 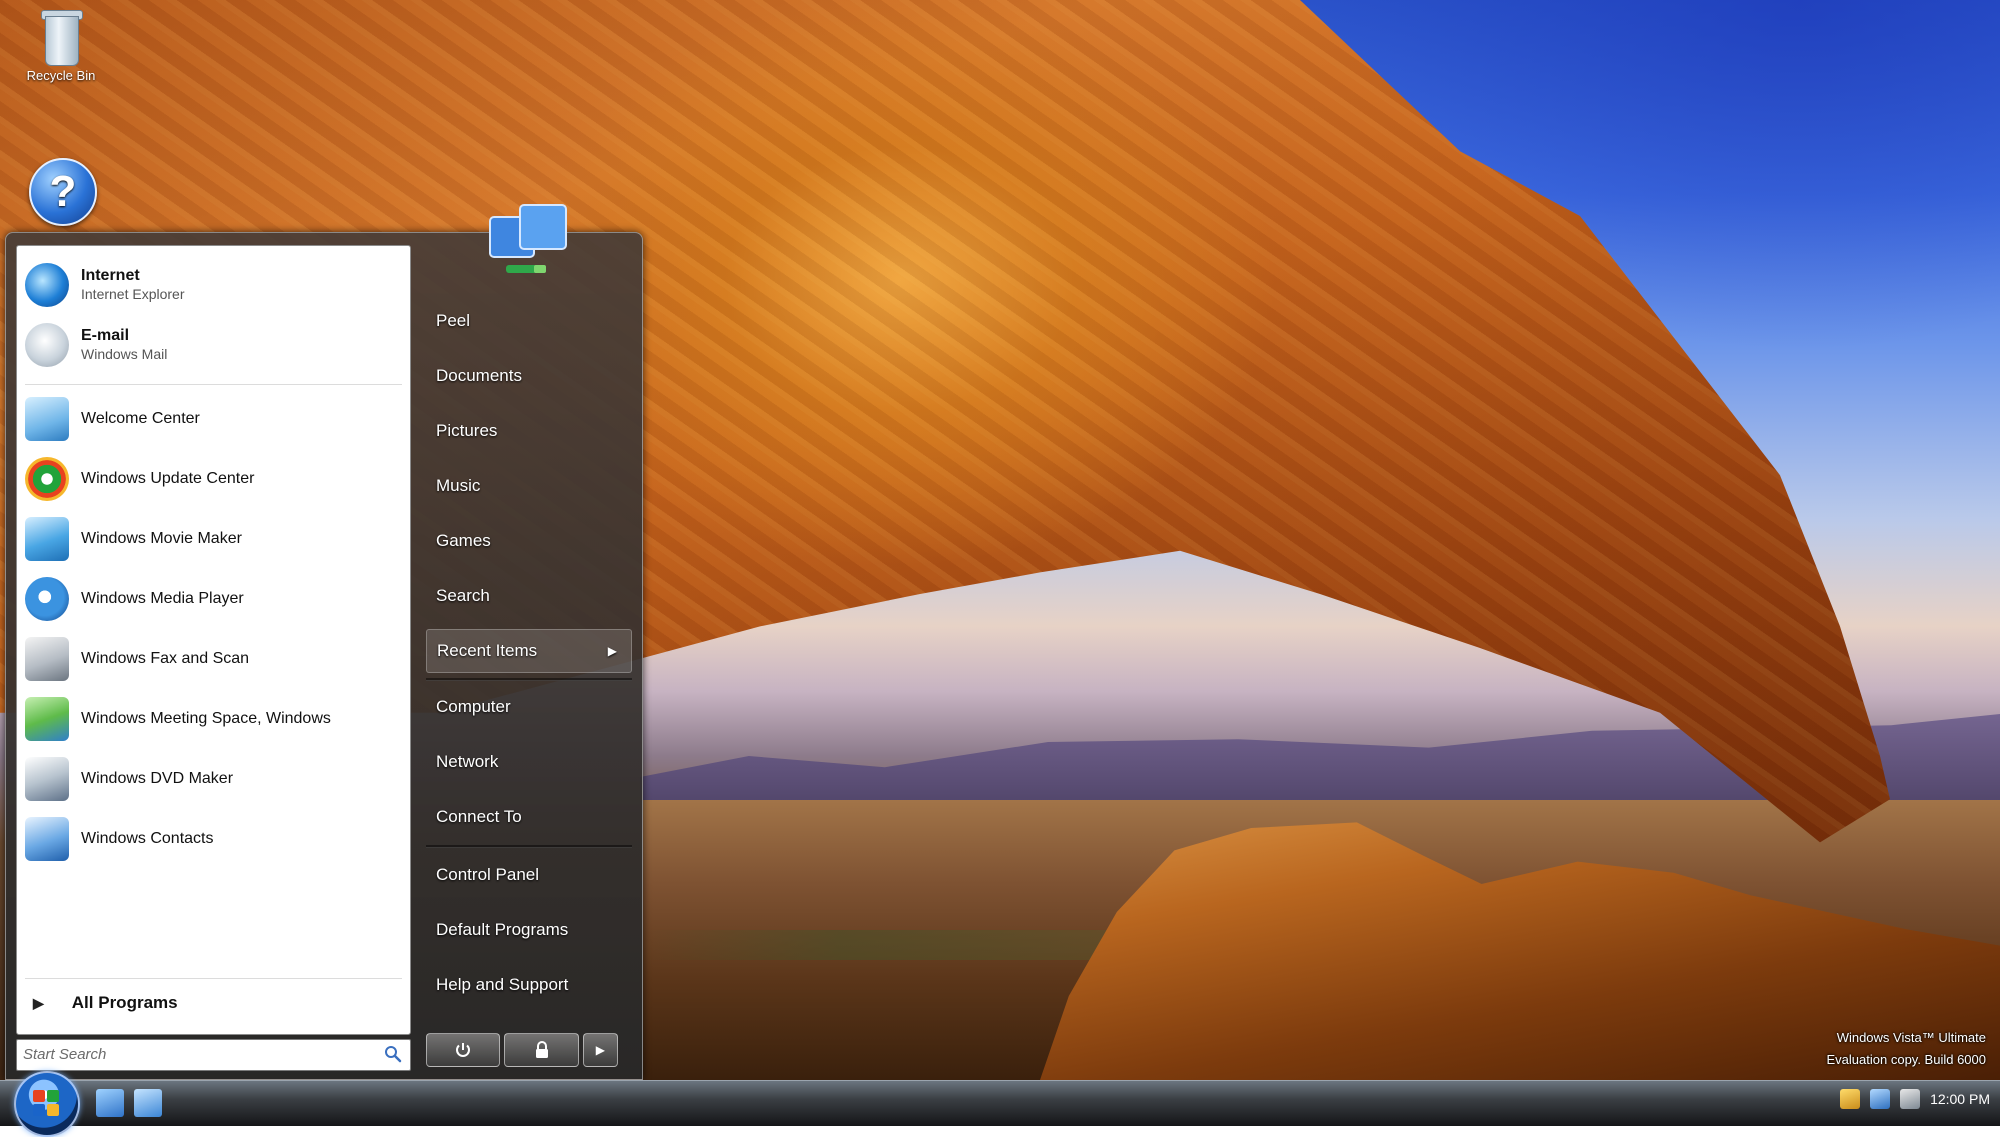 What do you see at coordinates (488, 874) in the screenshot?
I see `start-right-item-label: Control Panel` at bounding box center [488, 874].